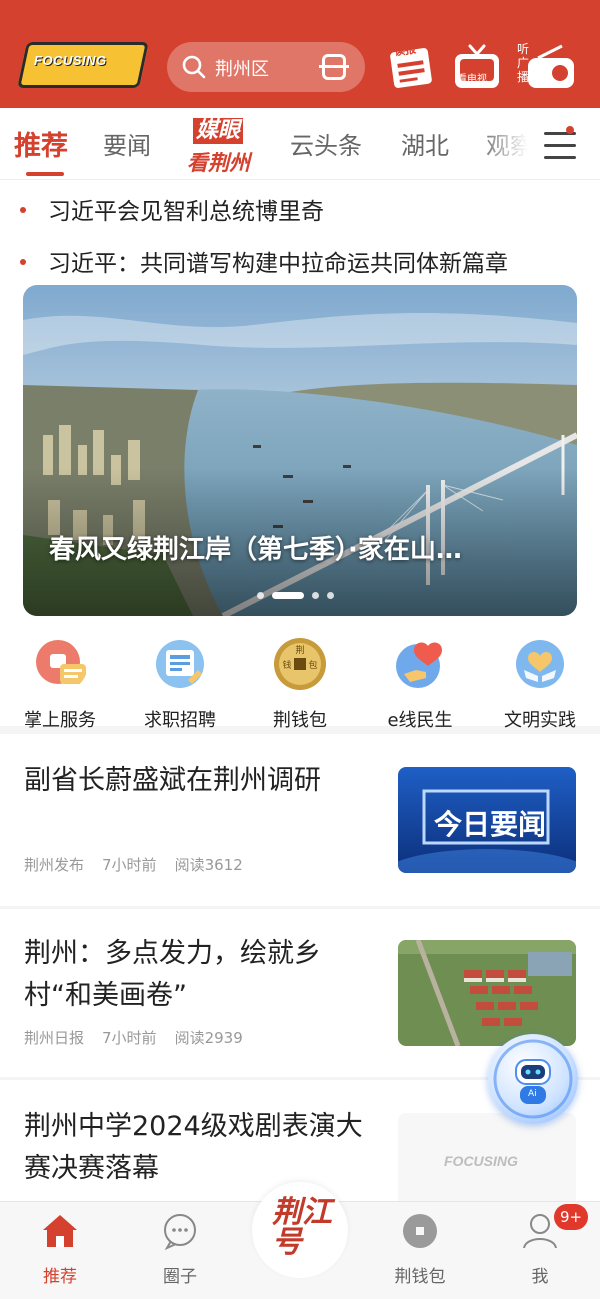  What do you see at coordinates (300, 54) in the screenshot?
I see `top-header: FOCUSING 荆州区 读报 看电视 听广播` at bounding box center [300, 54].